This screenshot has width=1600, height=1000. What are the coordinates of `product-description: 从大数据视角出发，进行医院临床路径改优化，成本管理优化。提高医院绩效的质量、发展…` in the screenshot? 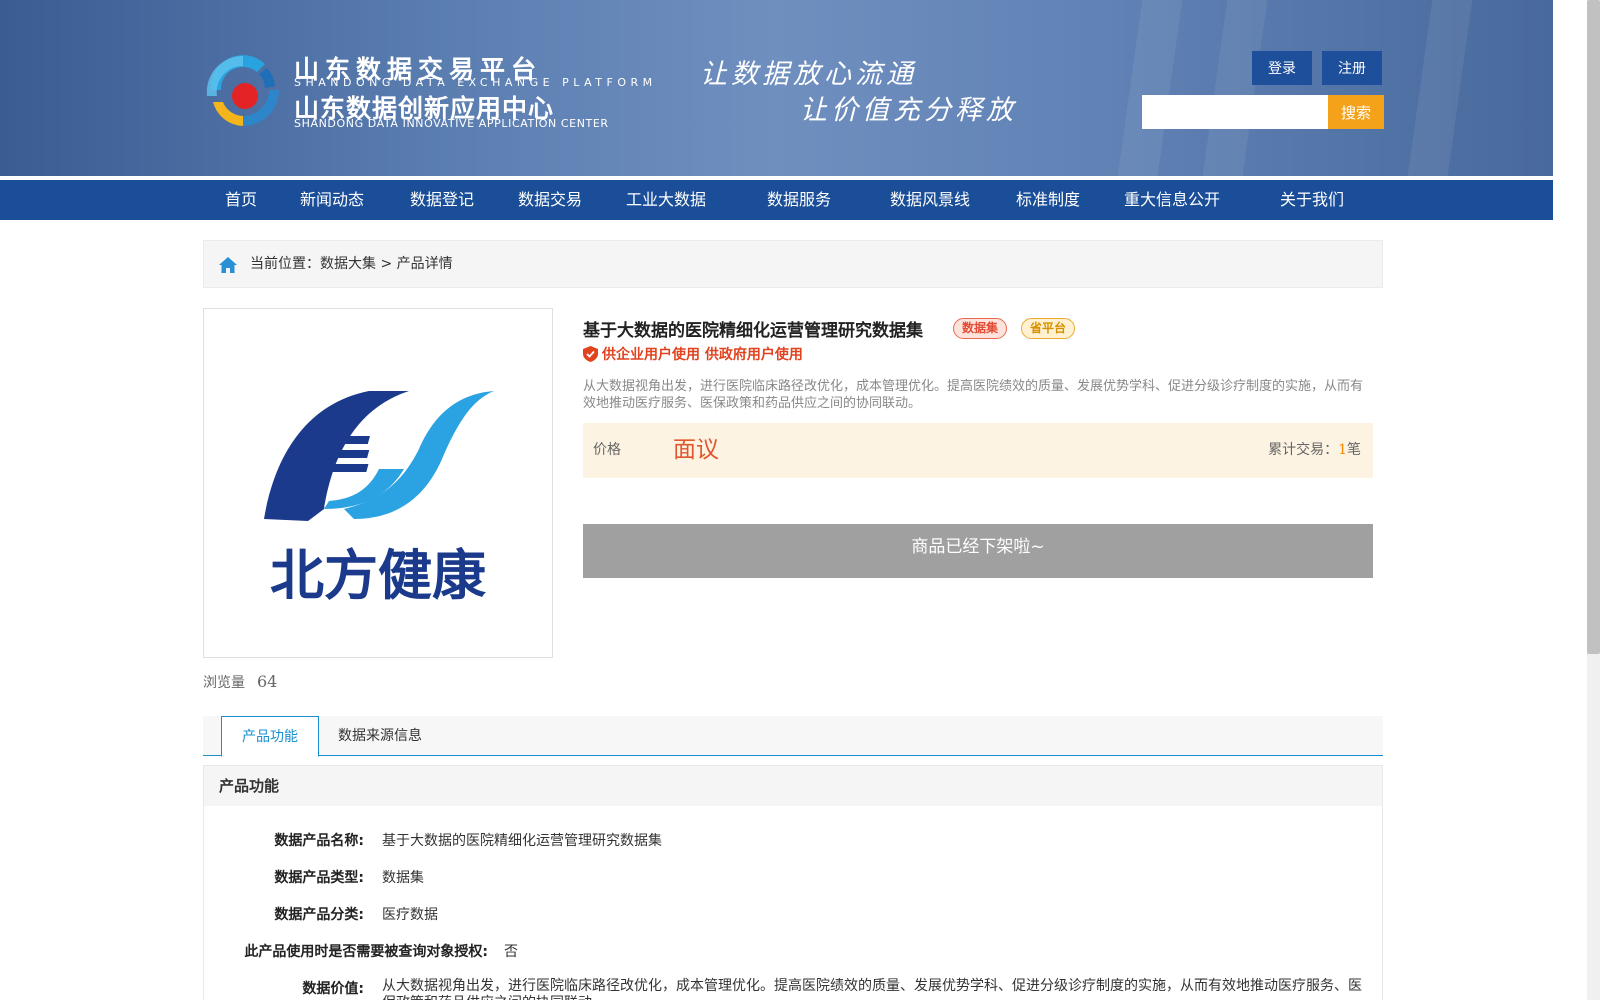 It's located at (973, 395).